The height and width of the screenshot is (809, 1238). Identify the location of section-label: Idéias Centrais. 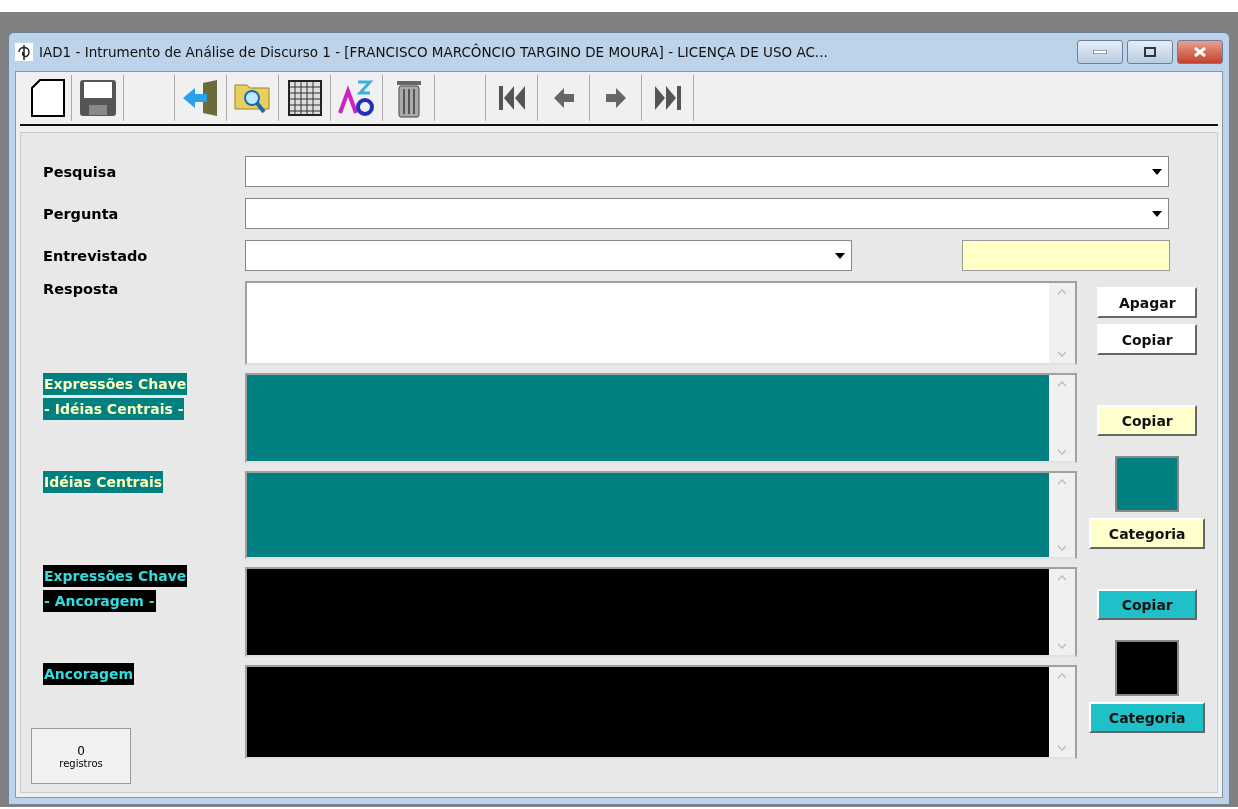
(103, 482).